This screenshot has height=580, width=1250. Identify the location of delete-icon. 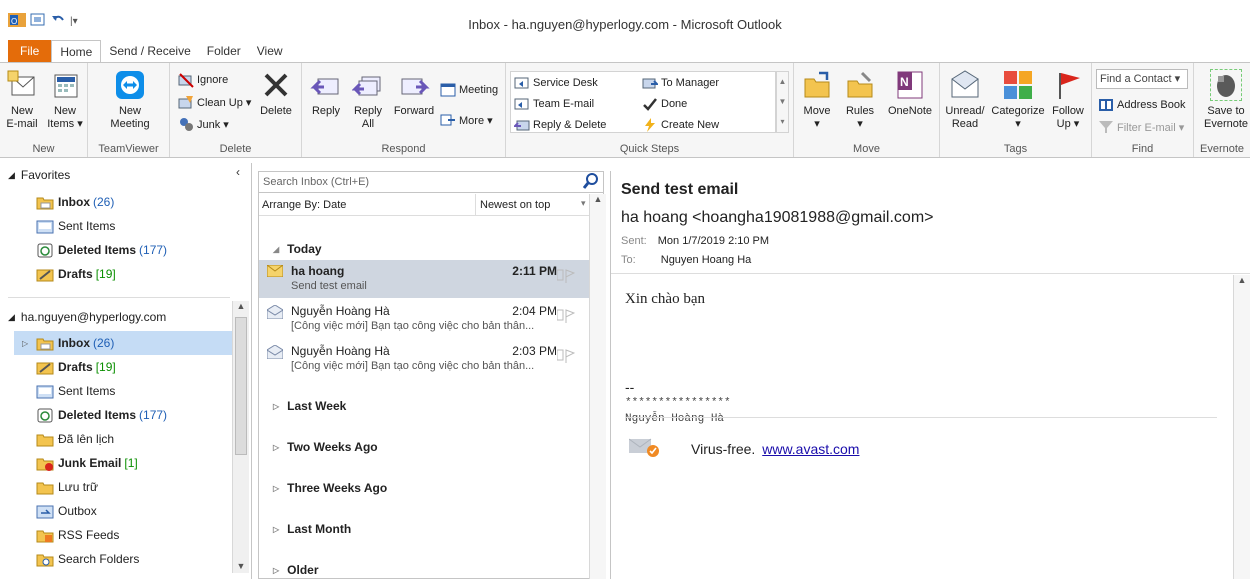
(276, 85).